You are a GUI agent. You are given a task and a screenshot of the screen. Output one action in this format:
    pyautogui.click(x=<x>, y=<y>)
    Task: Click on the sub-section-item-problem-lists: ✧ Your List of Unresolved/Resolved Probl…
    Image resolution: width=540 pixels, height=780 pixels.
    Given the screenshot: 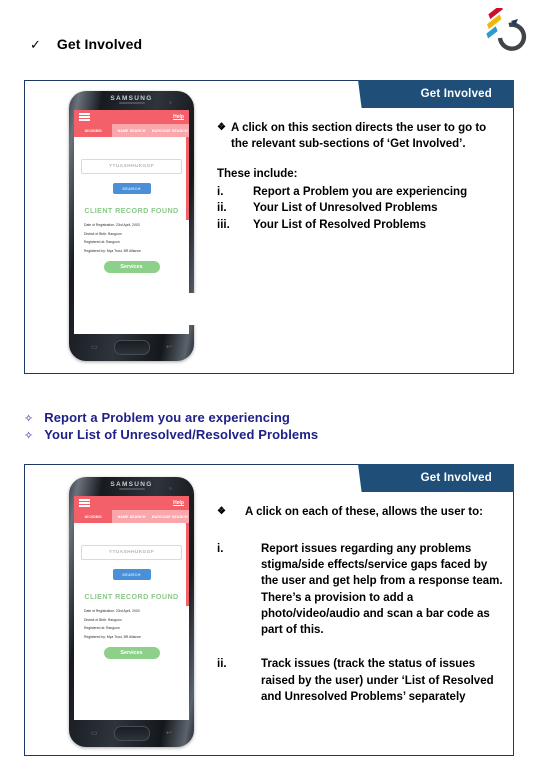 What is the action you would take?
    pyautogui.click(x=171, y=434)
    